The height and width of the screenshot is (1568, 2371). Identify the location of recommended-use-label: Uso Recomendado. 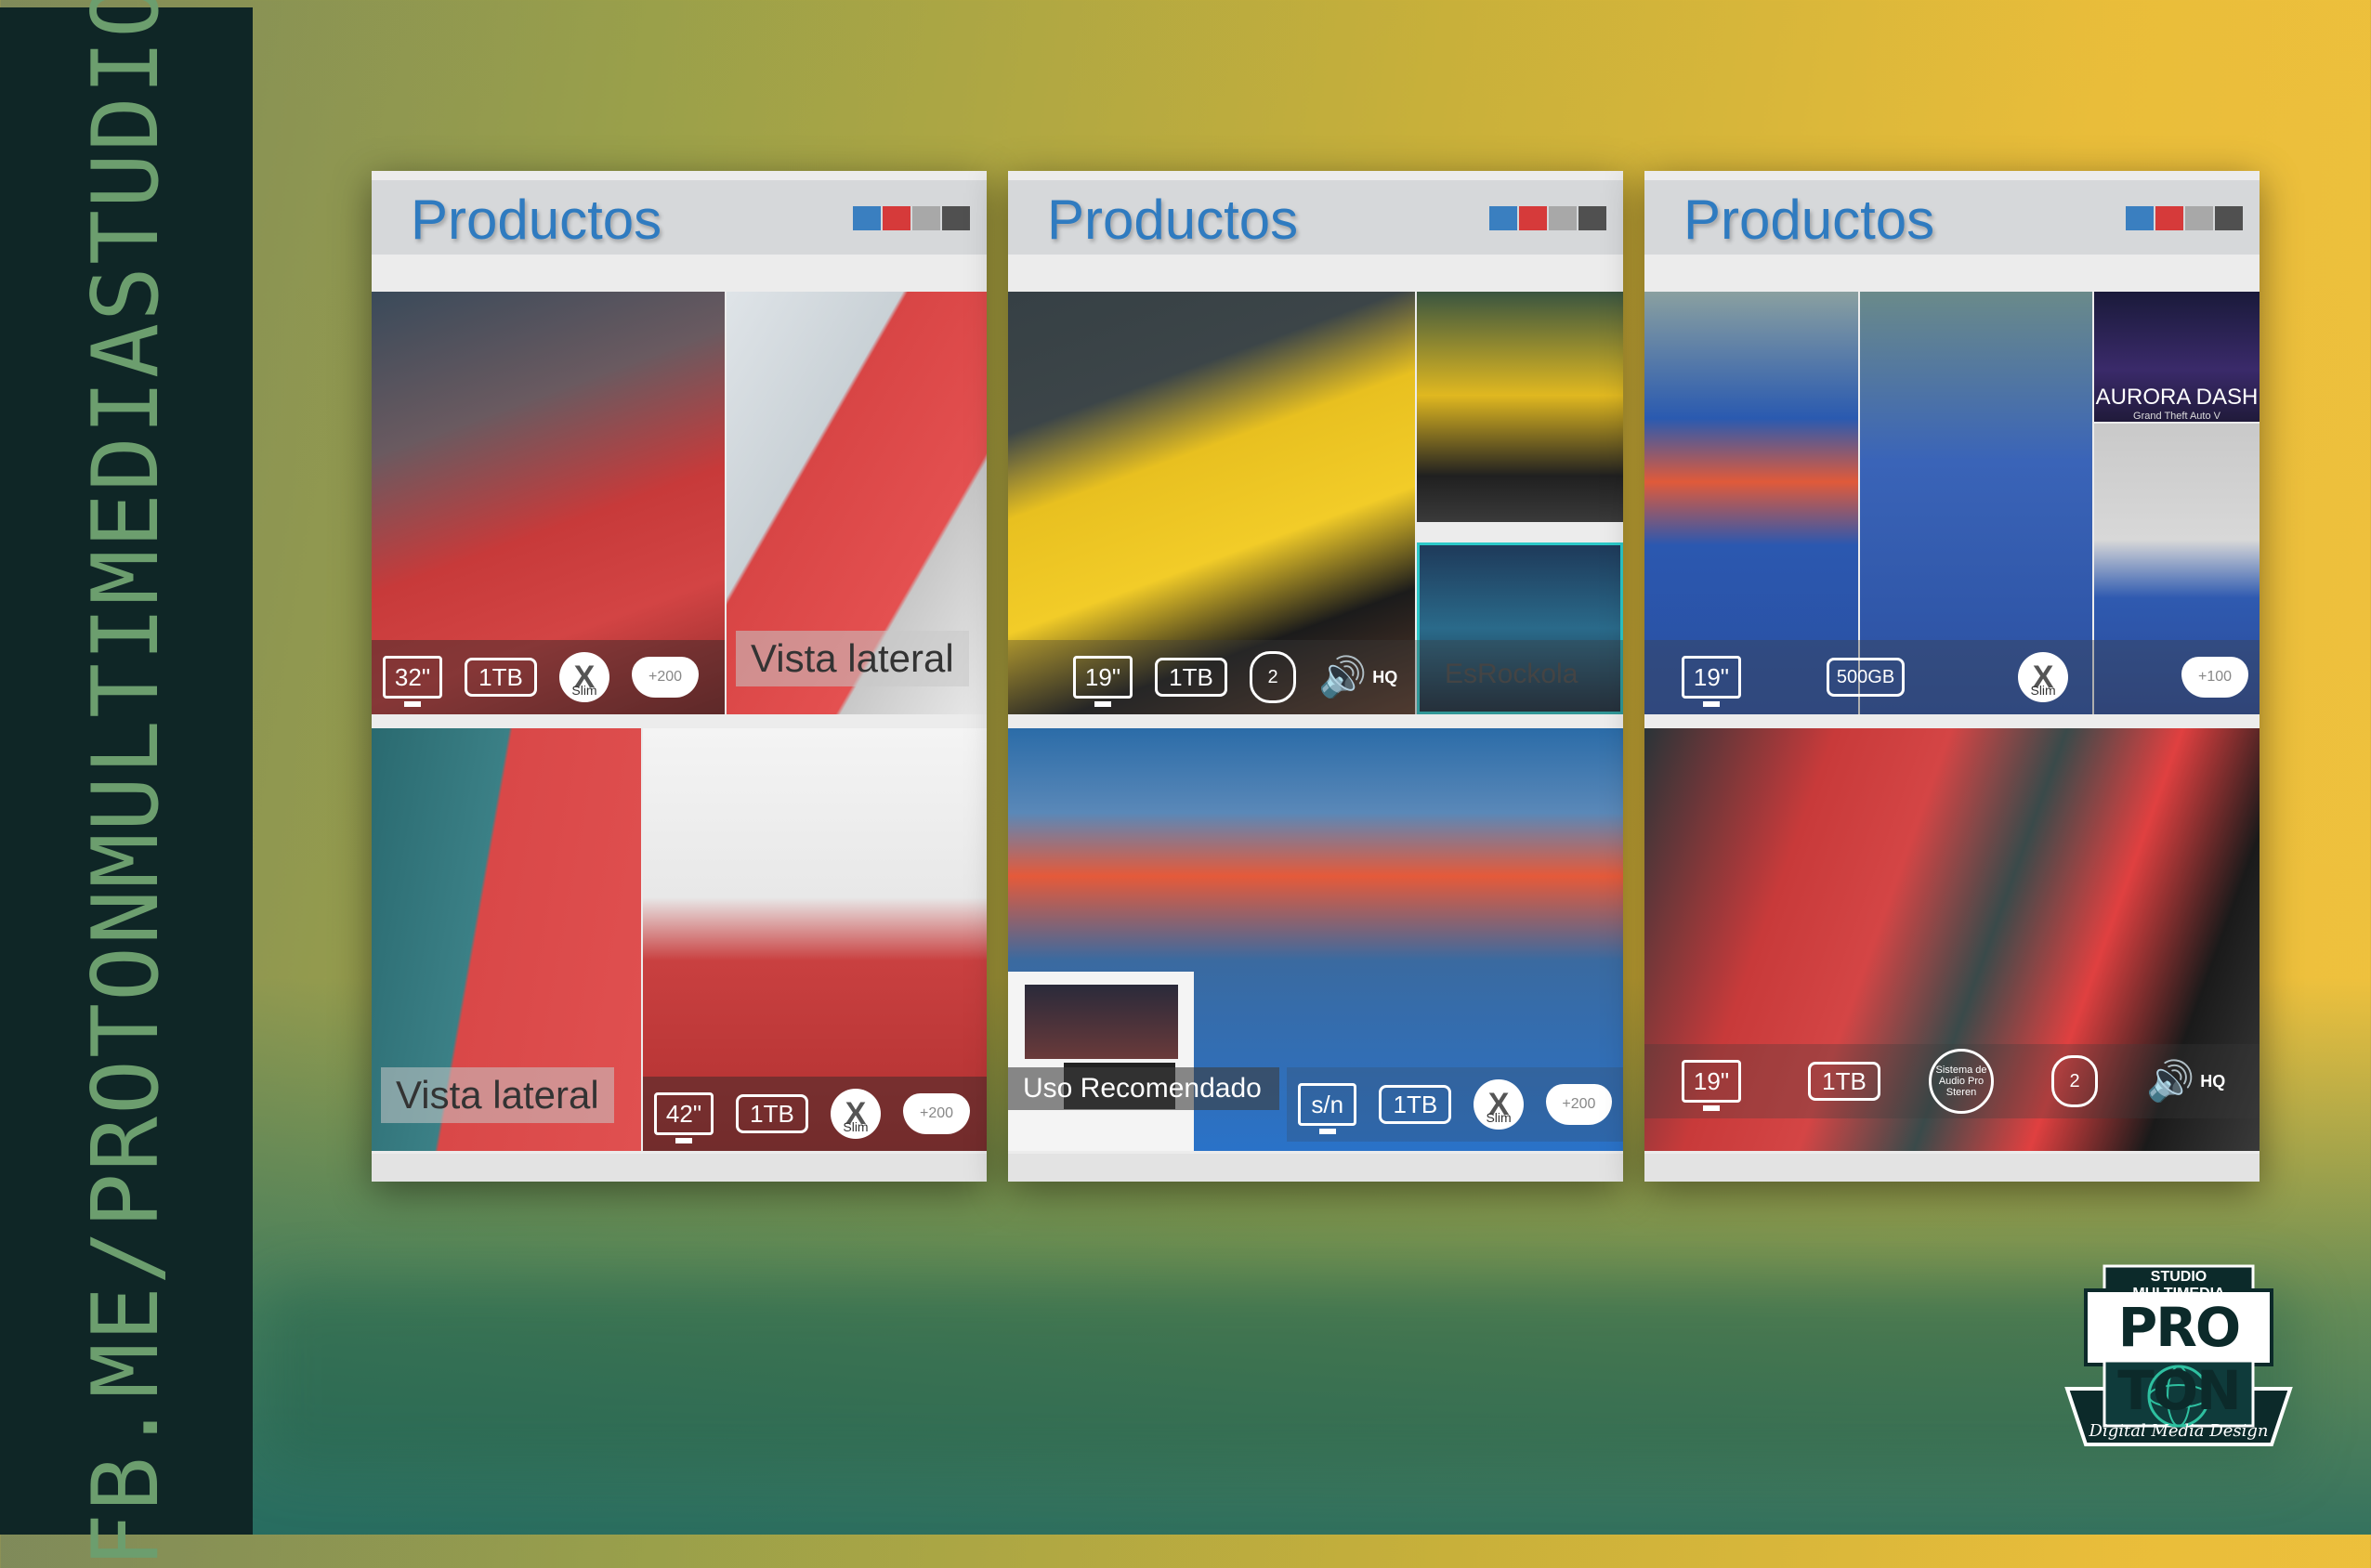
(1144, 1088).